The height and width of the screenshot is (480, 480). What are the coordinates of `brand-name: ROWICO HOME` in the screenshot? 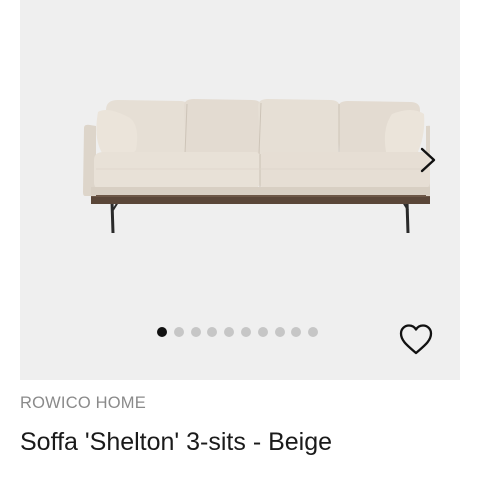 It's located at (83, 403).